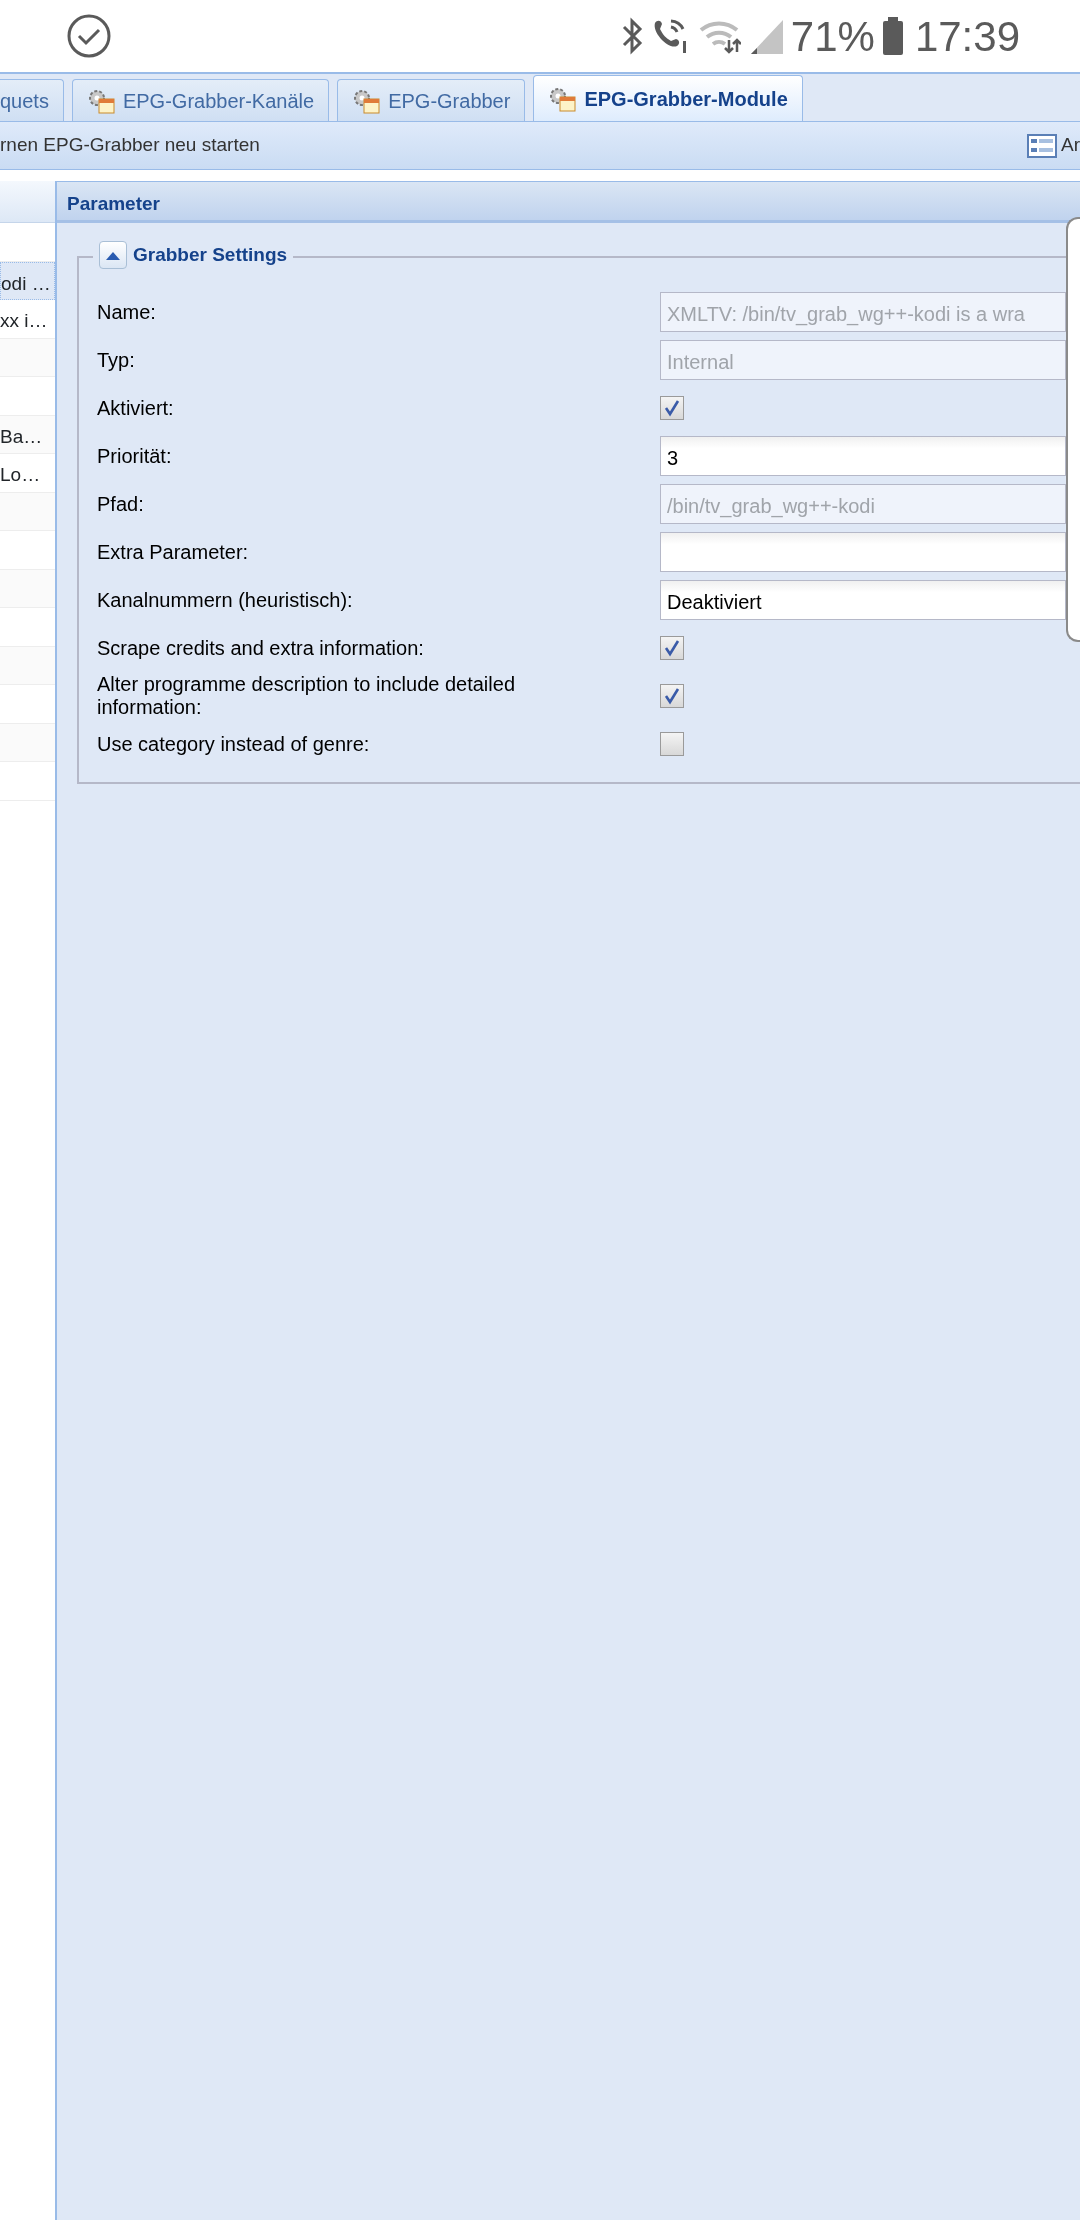 Image resolution: width=1080 pixels, height=2220 pixels. I want to click on fieldset-title: Grabber Settings, so click(210, 255).